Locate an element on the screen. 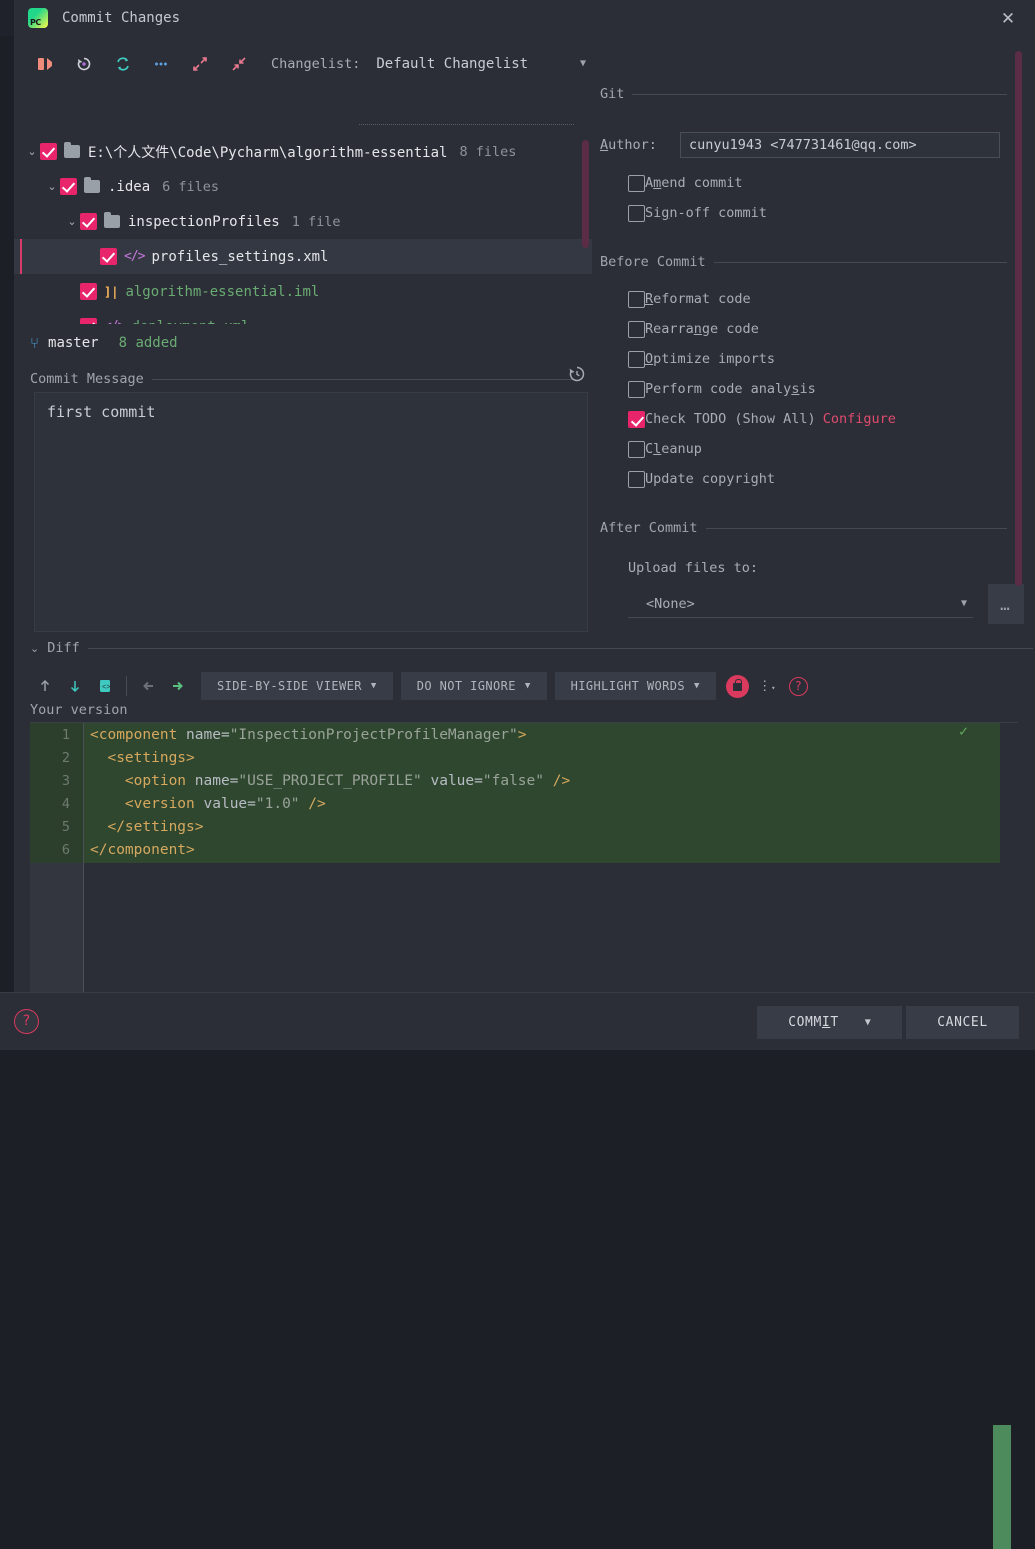 Image resolution: width=1035 pixels, height=1549 pixels. commit-button: COMMIT ▼ is located at coordinates (829, 1022).